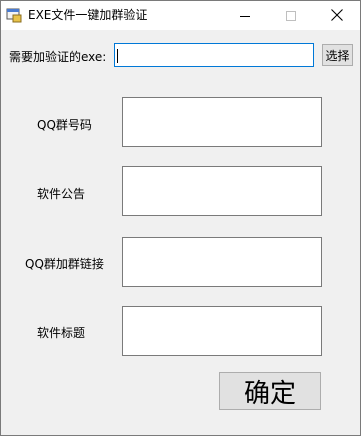 This screenshot has width=361, height=436. Describe the element at coordinates (214, 55) in the screenshot. I see `exe-path-input` at that location.